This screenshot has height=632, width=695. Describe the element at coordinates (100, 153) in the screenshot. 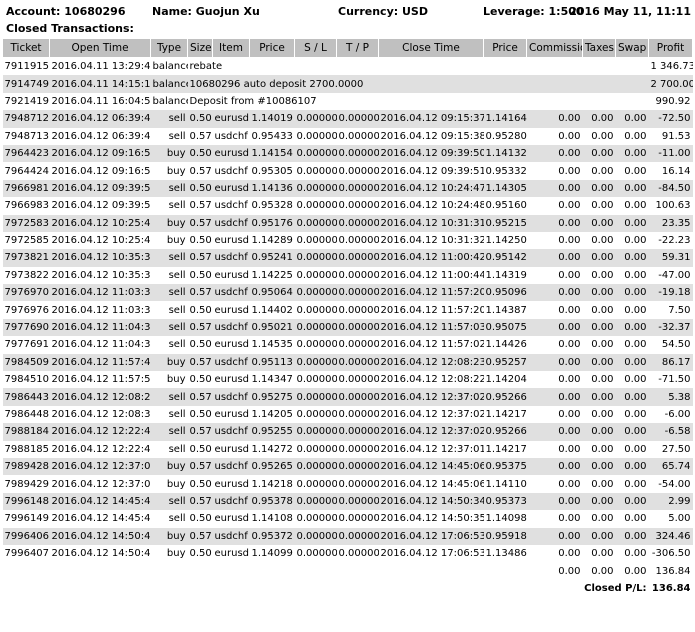

I see `open-time-cell: 2016.04.12 09:16:52` at that location.